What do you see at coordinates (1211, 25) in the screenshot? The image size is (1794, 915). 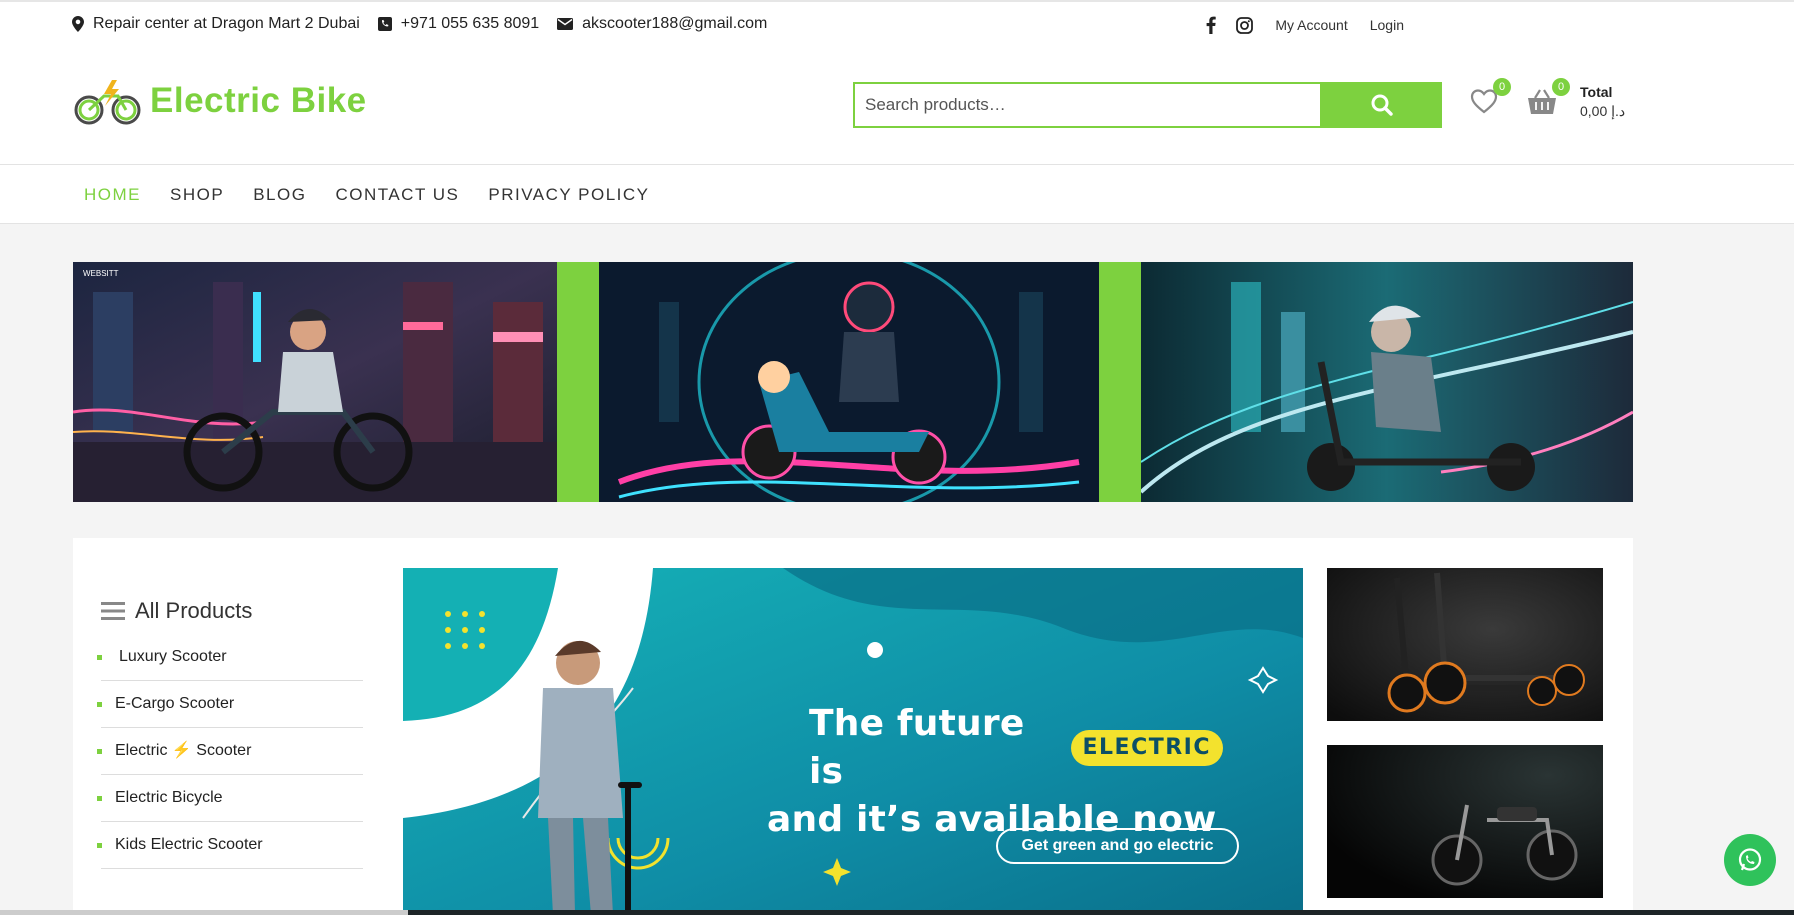 I see `facebook-icon` at bounding box center [1211, 25].